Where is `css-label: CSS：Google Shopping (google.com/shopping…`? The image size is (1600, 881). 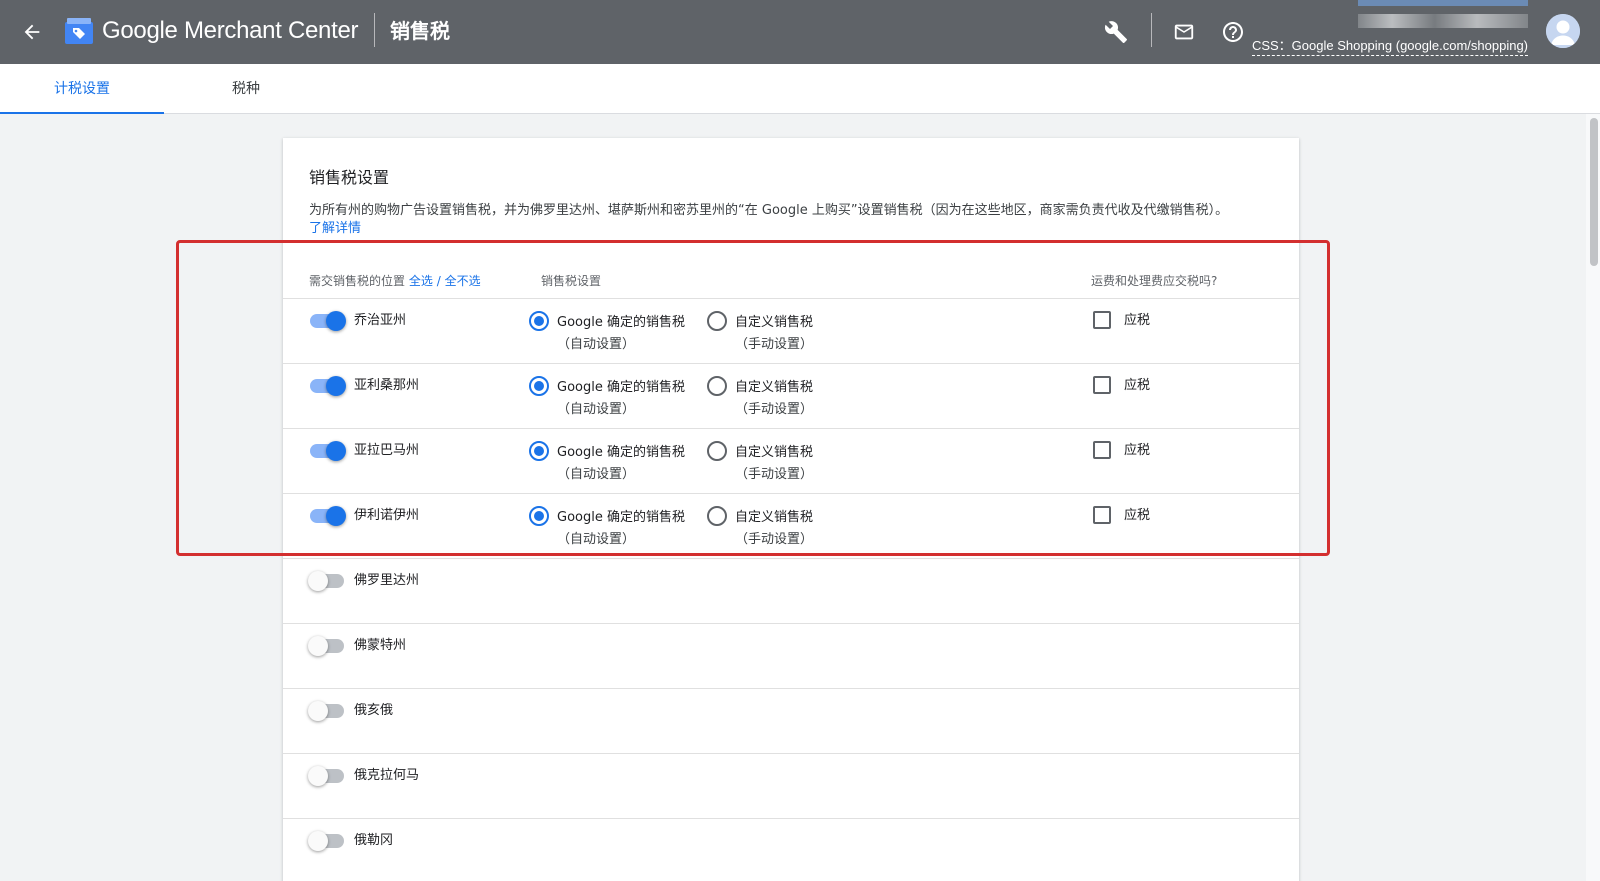 css-label: CSS：Google Shopping (google.com/shopping… is located at coordinates (1389, 47).